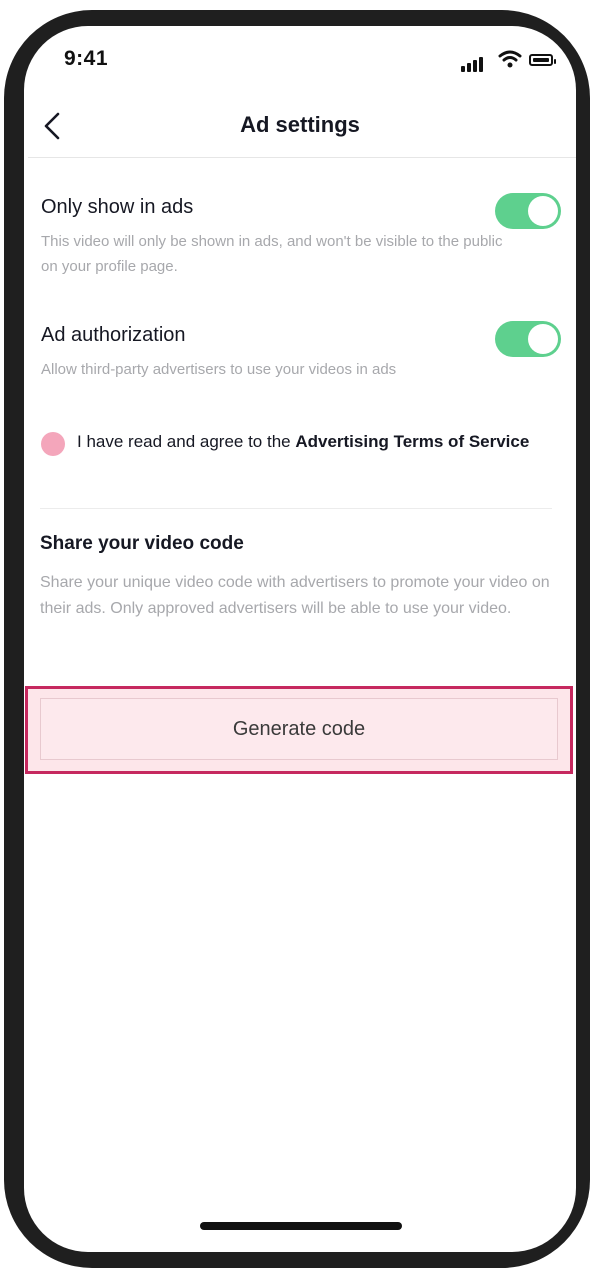  I want to click on header-divider, so click(302, 157).